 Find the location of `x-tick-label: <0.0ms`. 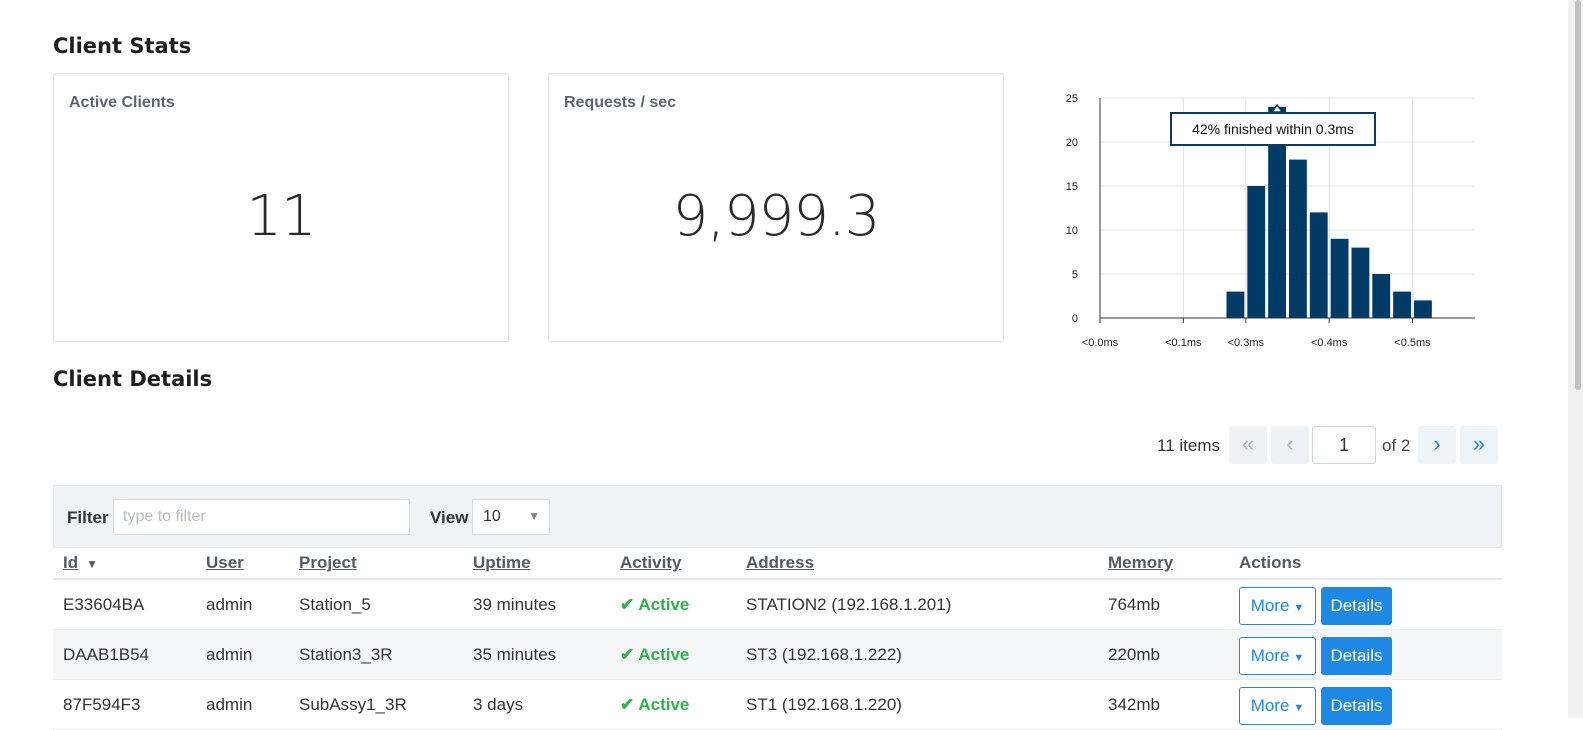

x-tick-label: <0.0ms is located at coordinates (1100, 343).